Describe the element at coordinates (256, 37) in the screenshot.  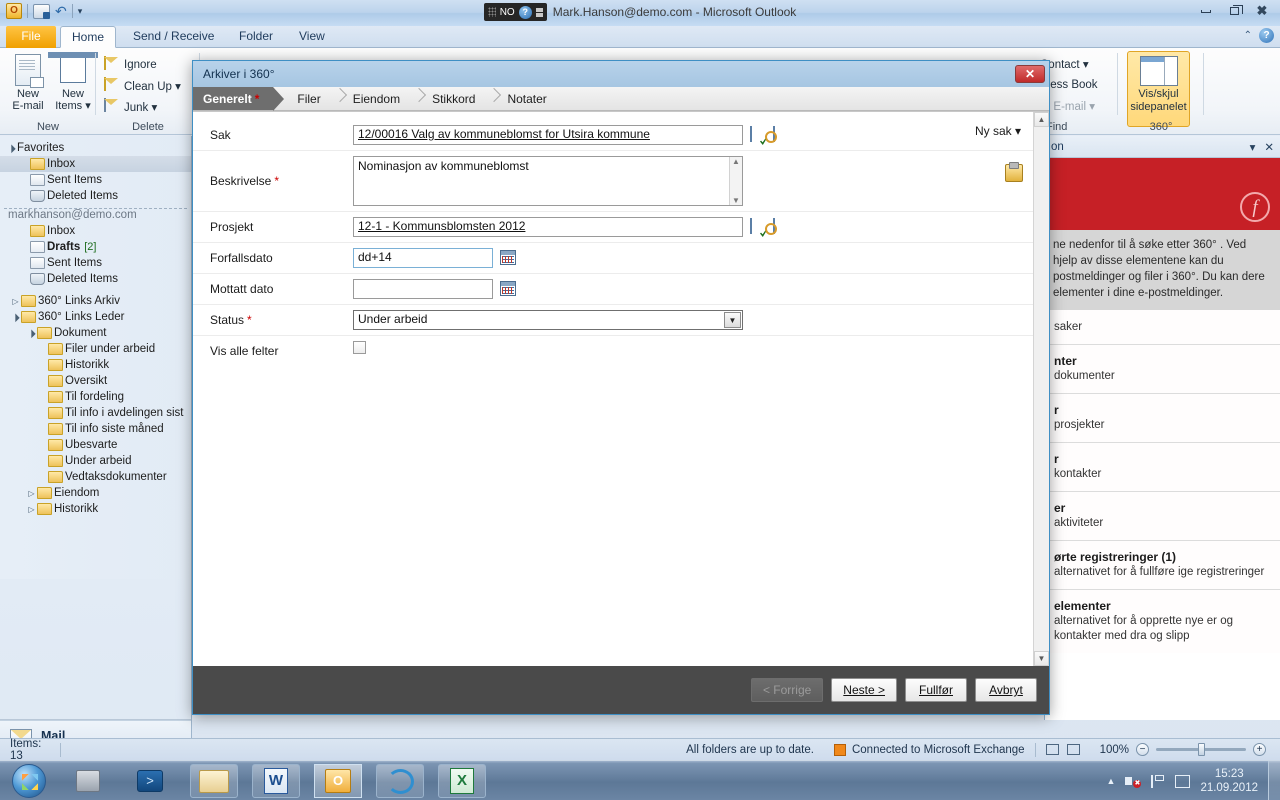
I see `tab-folder: Folder` at that location.